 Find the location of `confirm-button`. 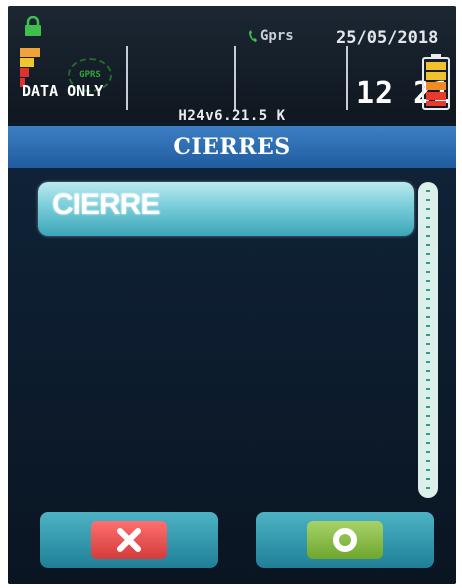

confirm-button is located at coordinates (345, 540).